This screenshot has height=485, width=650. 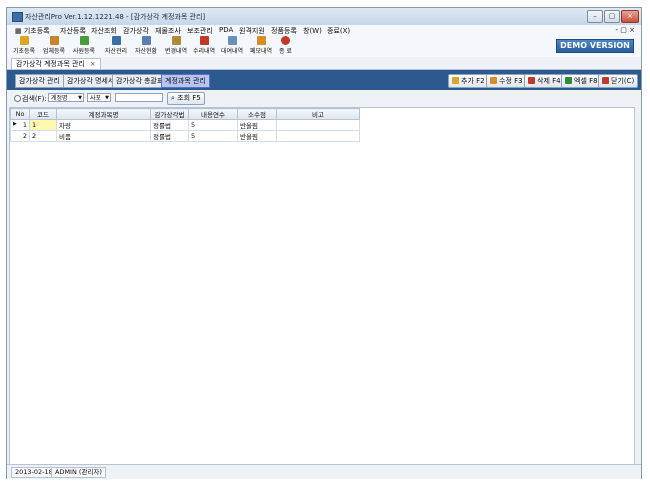 What do you see at coordinates (17, 17) in the screenshot?
I see `app-icon` at bounding box center [17, 17].